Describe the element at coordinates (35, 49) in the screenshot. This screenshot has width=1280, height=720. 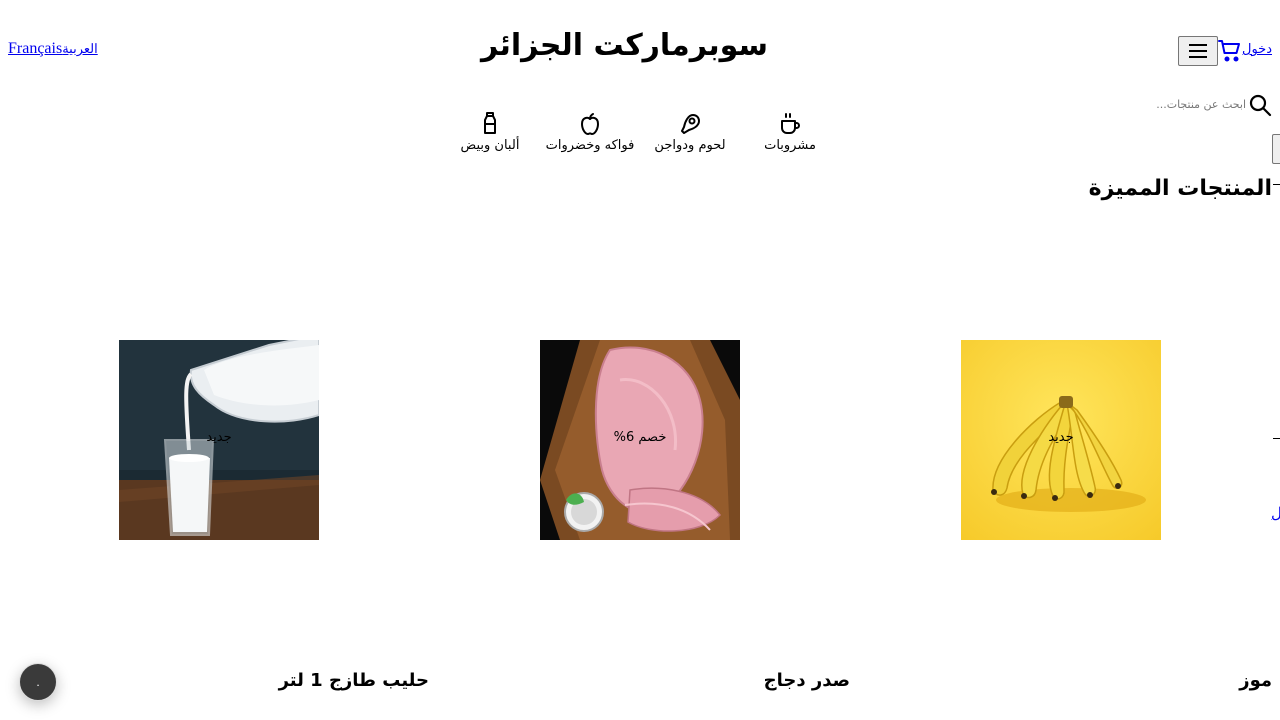
I see `lang-french-link: Français` at that location.